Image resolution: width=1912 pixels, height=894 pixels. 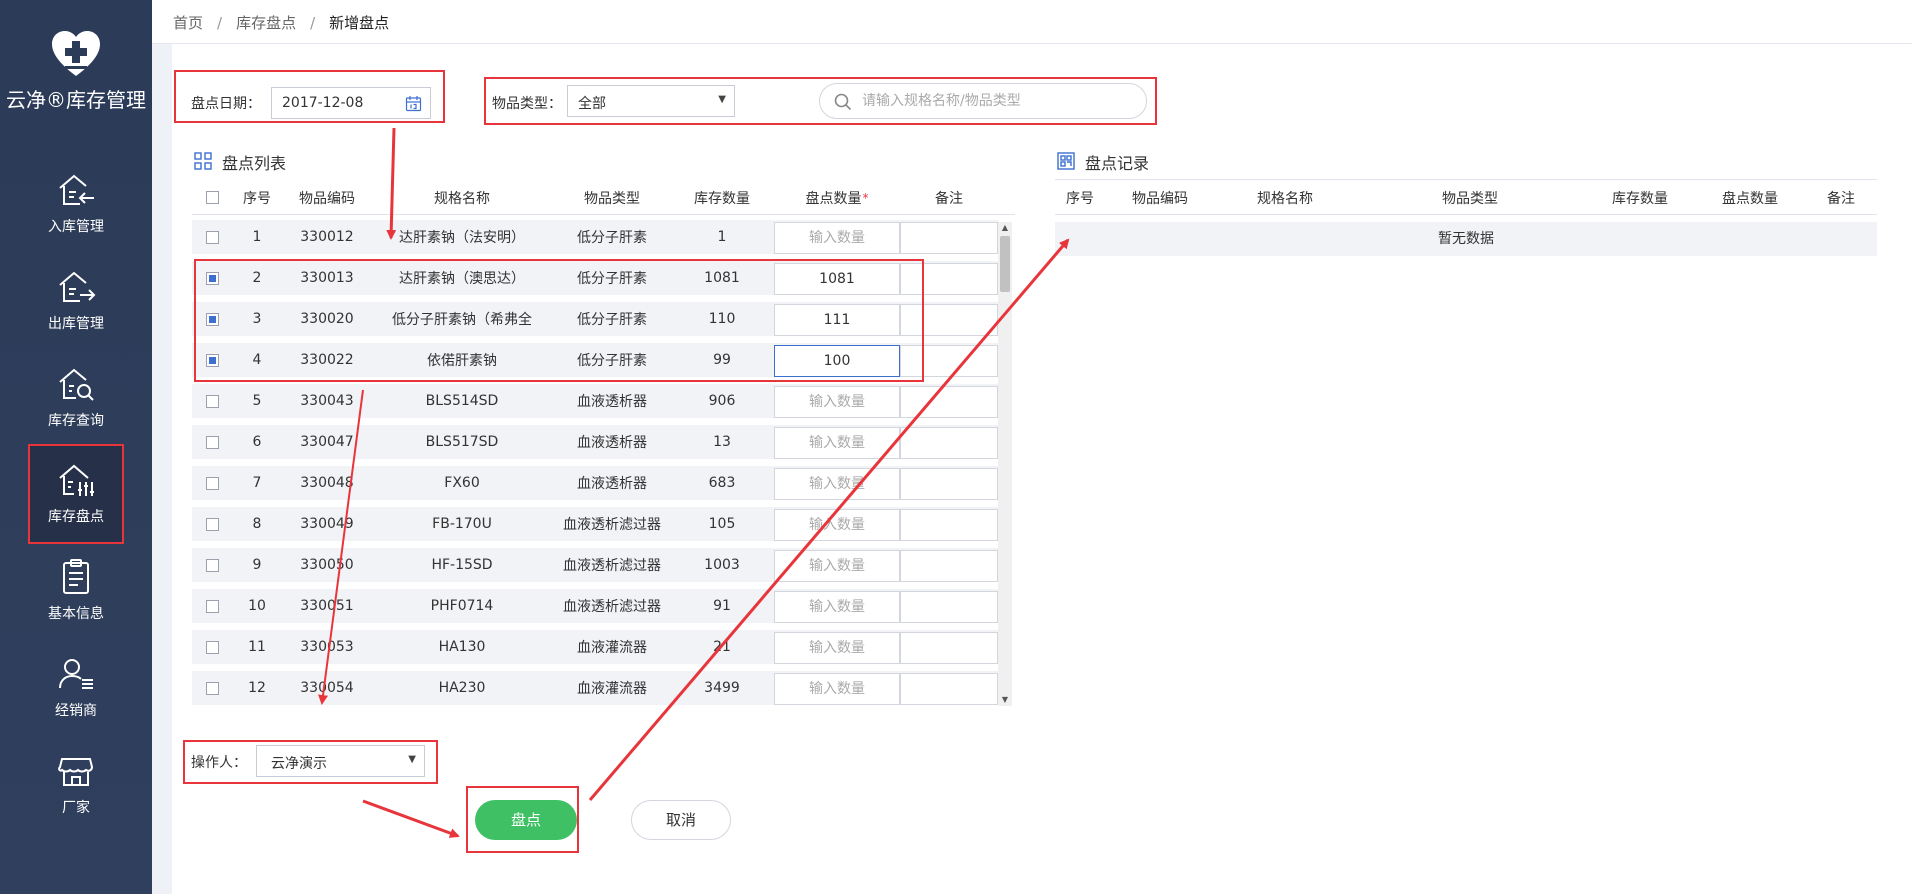 I want to click on search-box, so click(x=983, y=101).